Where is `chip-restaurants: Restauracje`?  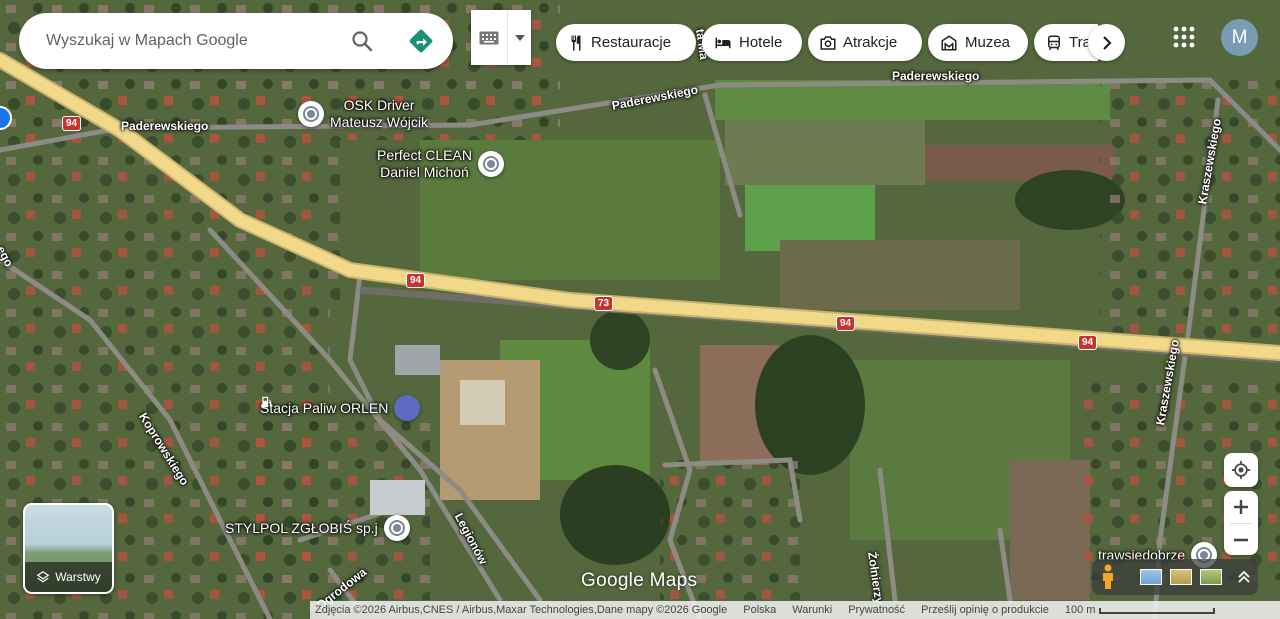 chip-restaurants: Restauracje is located at coordinates (626, 42).